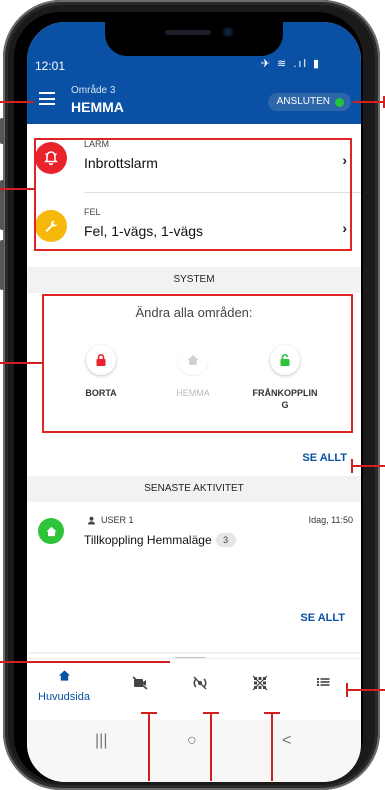  I want to click on camera-off-icon, so click(140, 683).